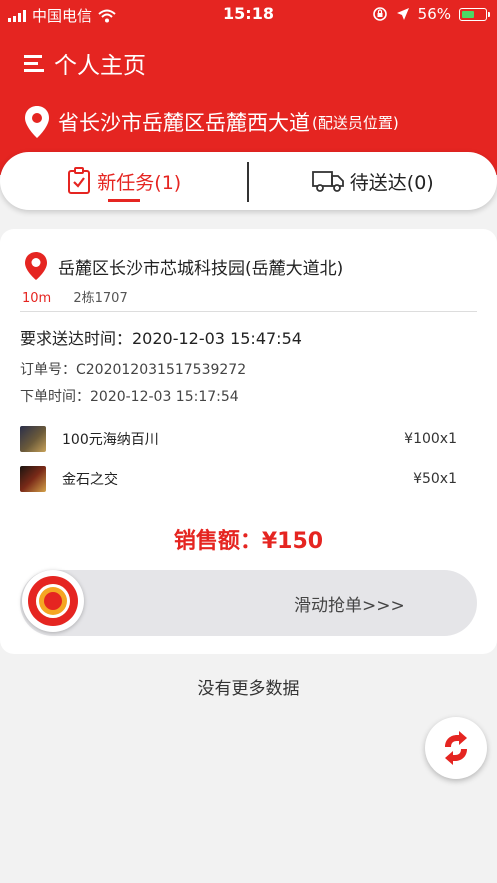  Describe the element at coordinates (100, 298) in the screenshot. I see `building: 2栋1707` at that location.